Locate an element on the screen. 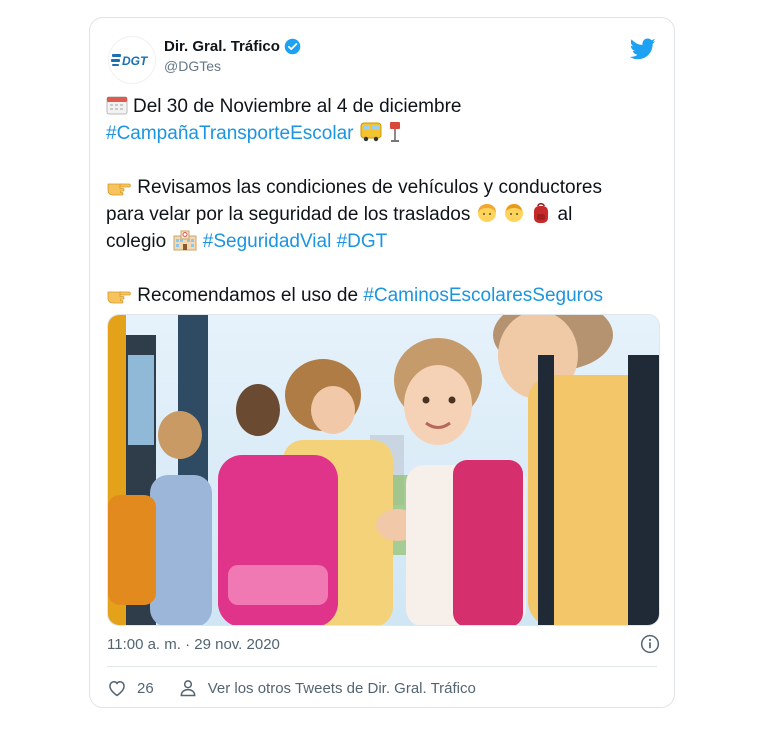 The height and width of the screenshot is (750, 763). bus-stop-icon is located at coordinates (395, 133).